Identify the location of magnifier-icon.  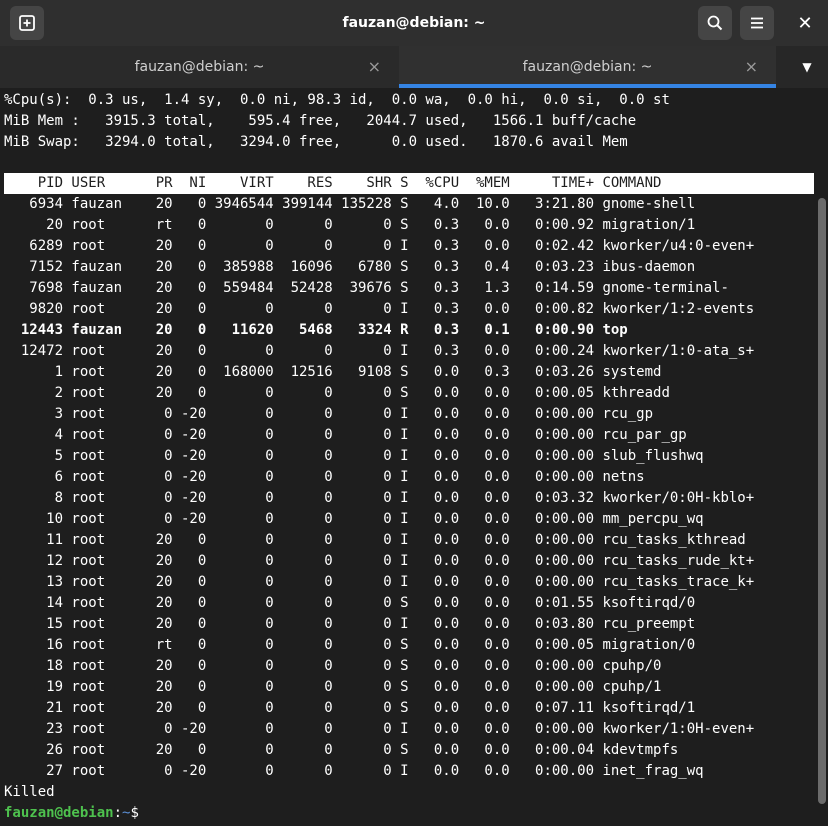
(715, 23).